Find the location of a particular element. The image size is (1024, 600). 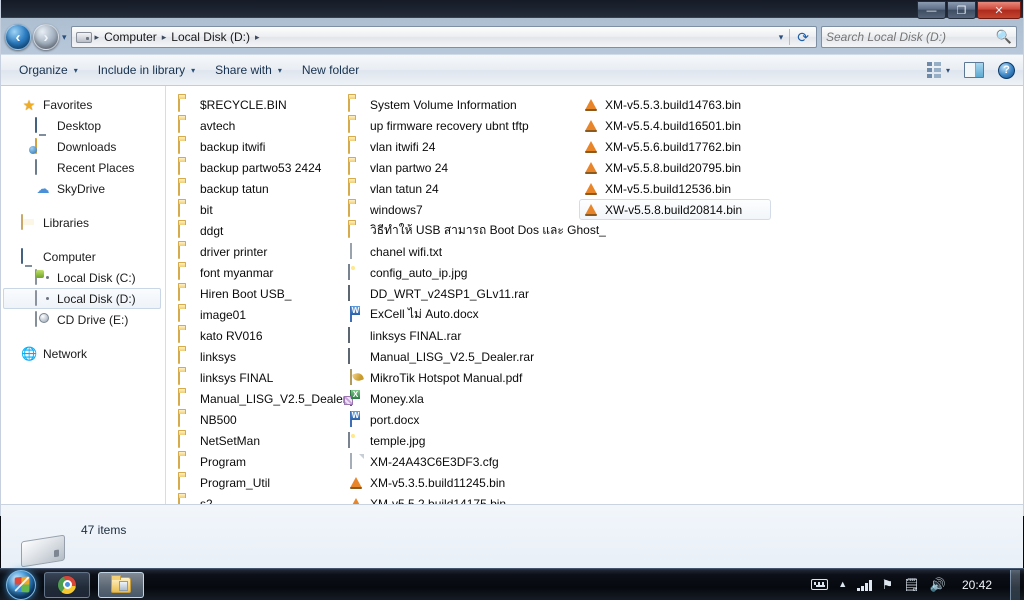

sidebar-group-network: 🌐 Network is located at coordinates (83, 353).